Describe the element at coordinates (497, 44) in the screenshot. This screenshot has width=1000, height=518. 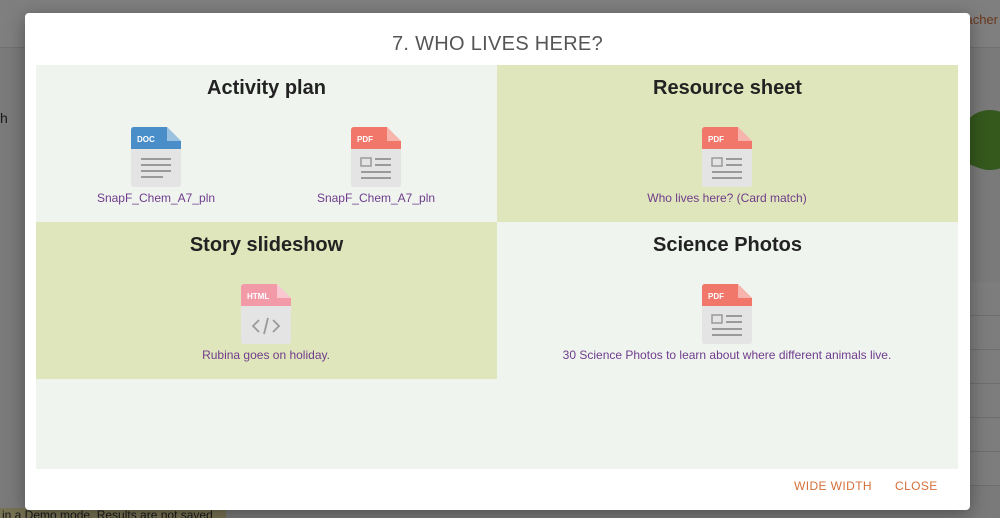
I see `modal-title: 7. WHO LIVES HERE?` at that location.